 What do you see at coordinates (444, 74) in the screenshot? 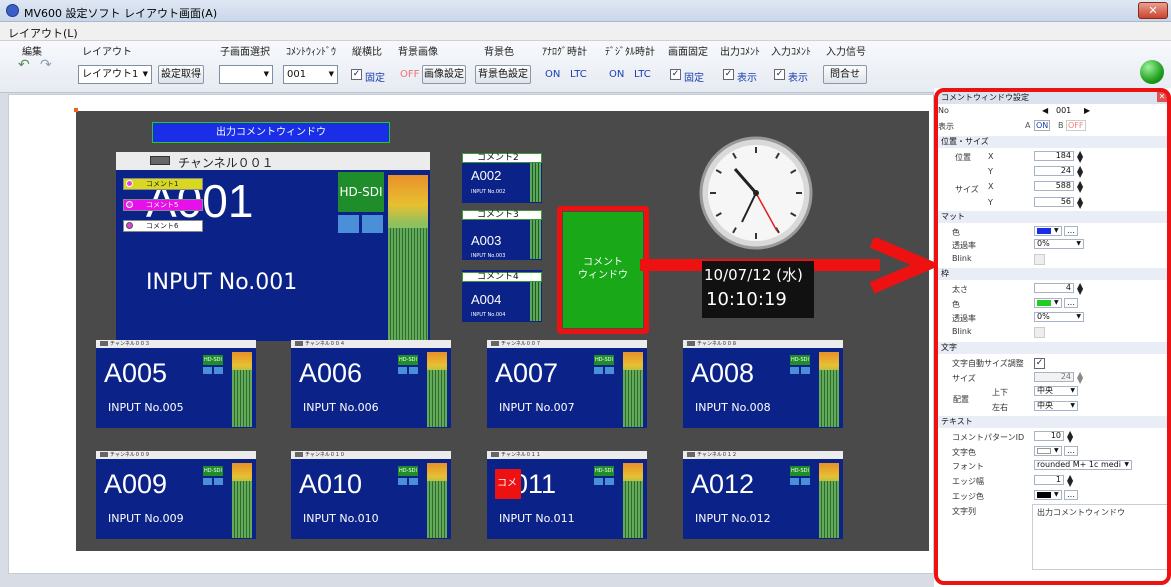
I see `image-settings-button: 画像設定` at bounding box center [444, 74].